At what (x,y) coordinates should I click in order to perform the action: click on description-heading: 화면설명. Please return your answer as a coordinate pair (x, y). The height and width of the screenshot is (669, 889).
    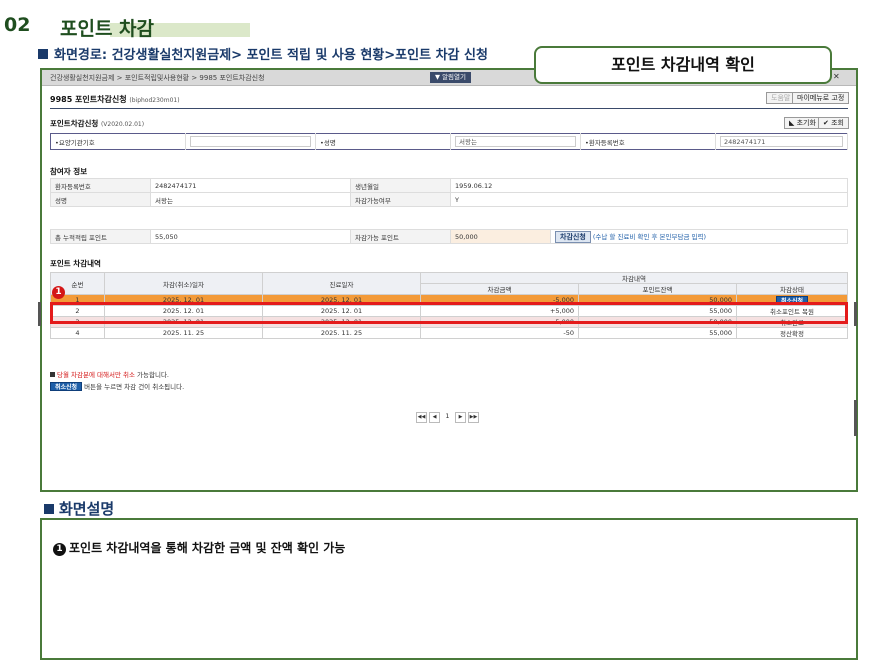
    Looking at the image, I should click on (79, 508).